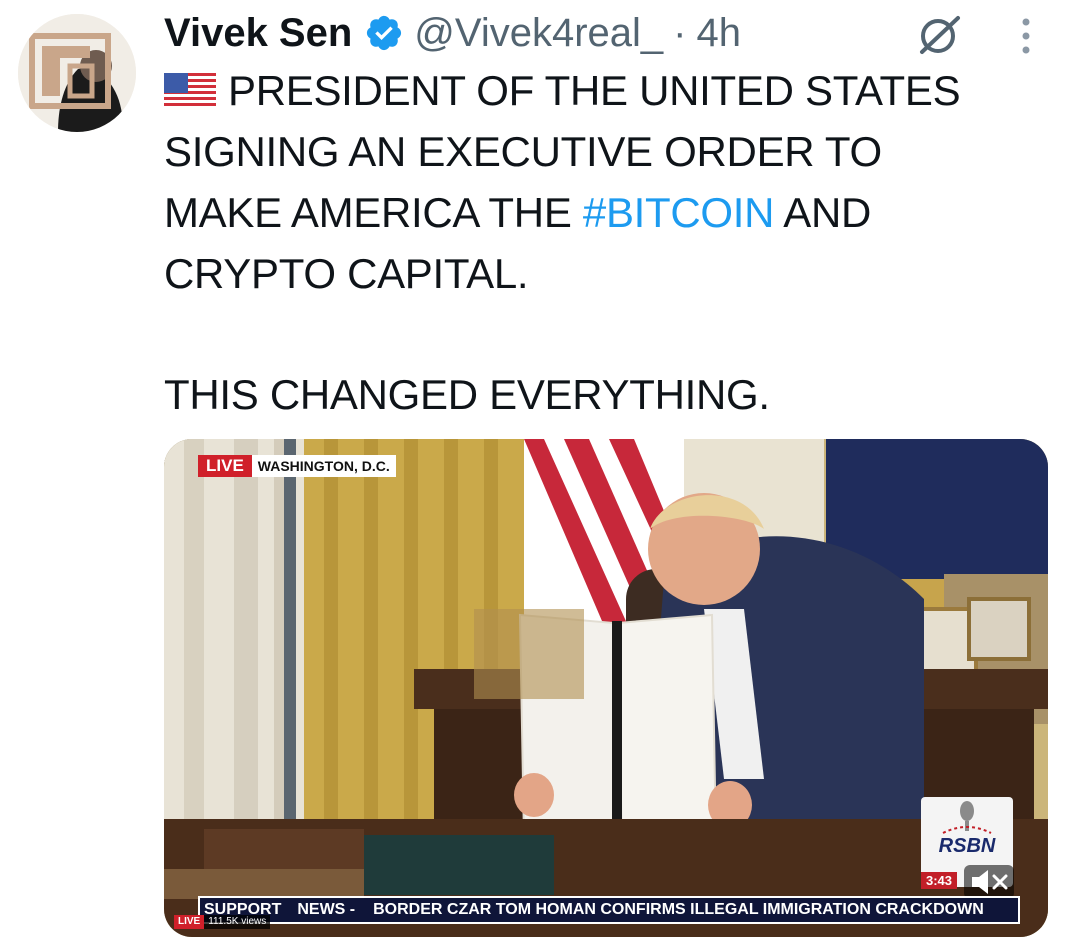  I want to click on tweet-text-part: MAKE AMERICA THE, so click(373, 212).